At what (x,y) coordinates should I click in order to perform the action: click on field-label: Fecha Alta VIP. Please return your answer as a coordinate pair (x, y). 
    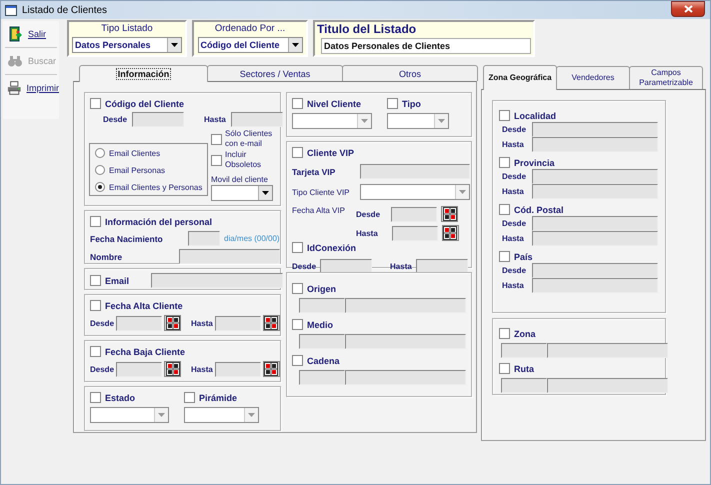
    Looking at the image, I should click on (319, 211).